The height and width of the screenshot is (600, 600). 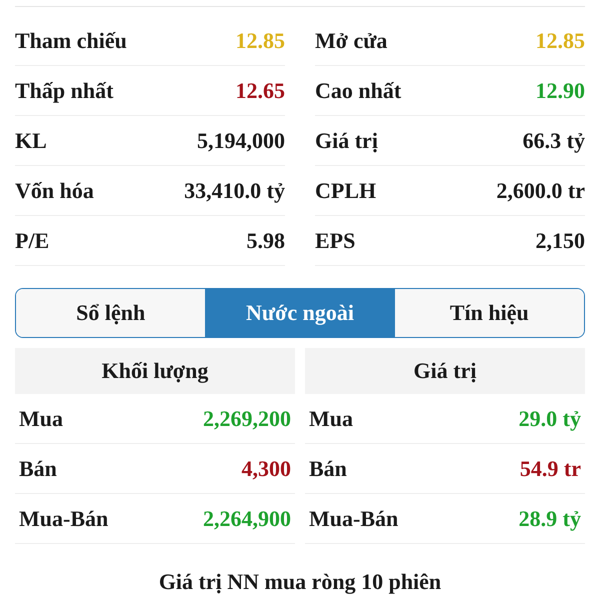 What do you see at coordinates (241, 141) in the screenshot?
I see `stat-value: 5,194,000` at bounding box center [241, 141].